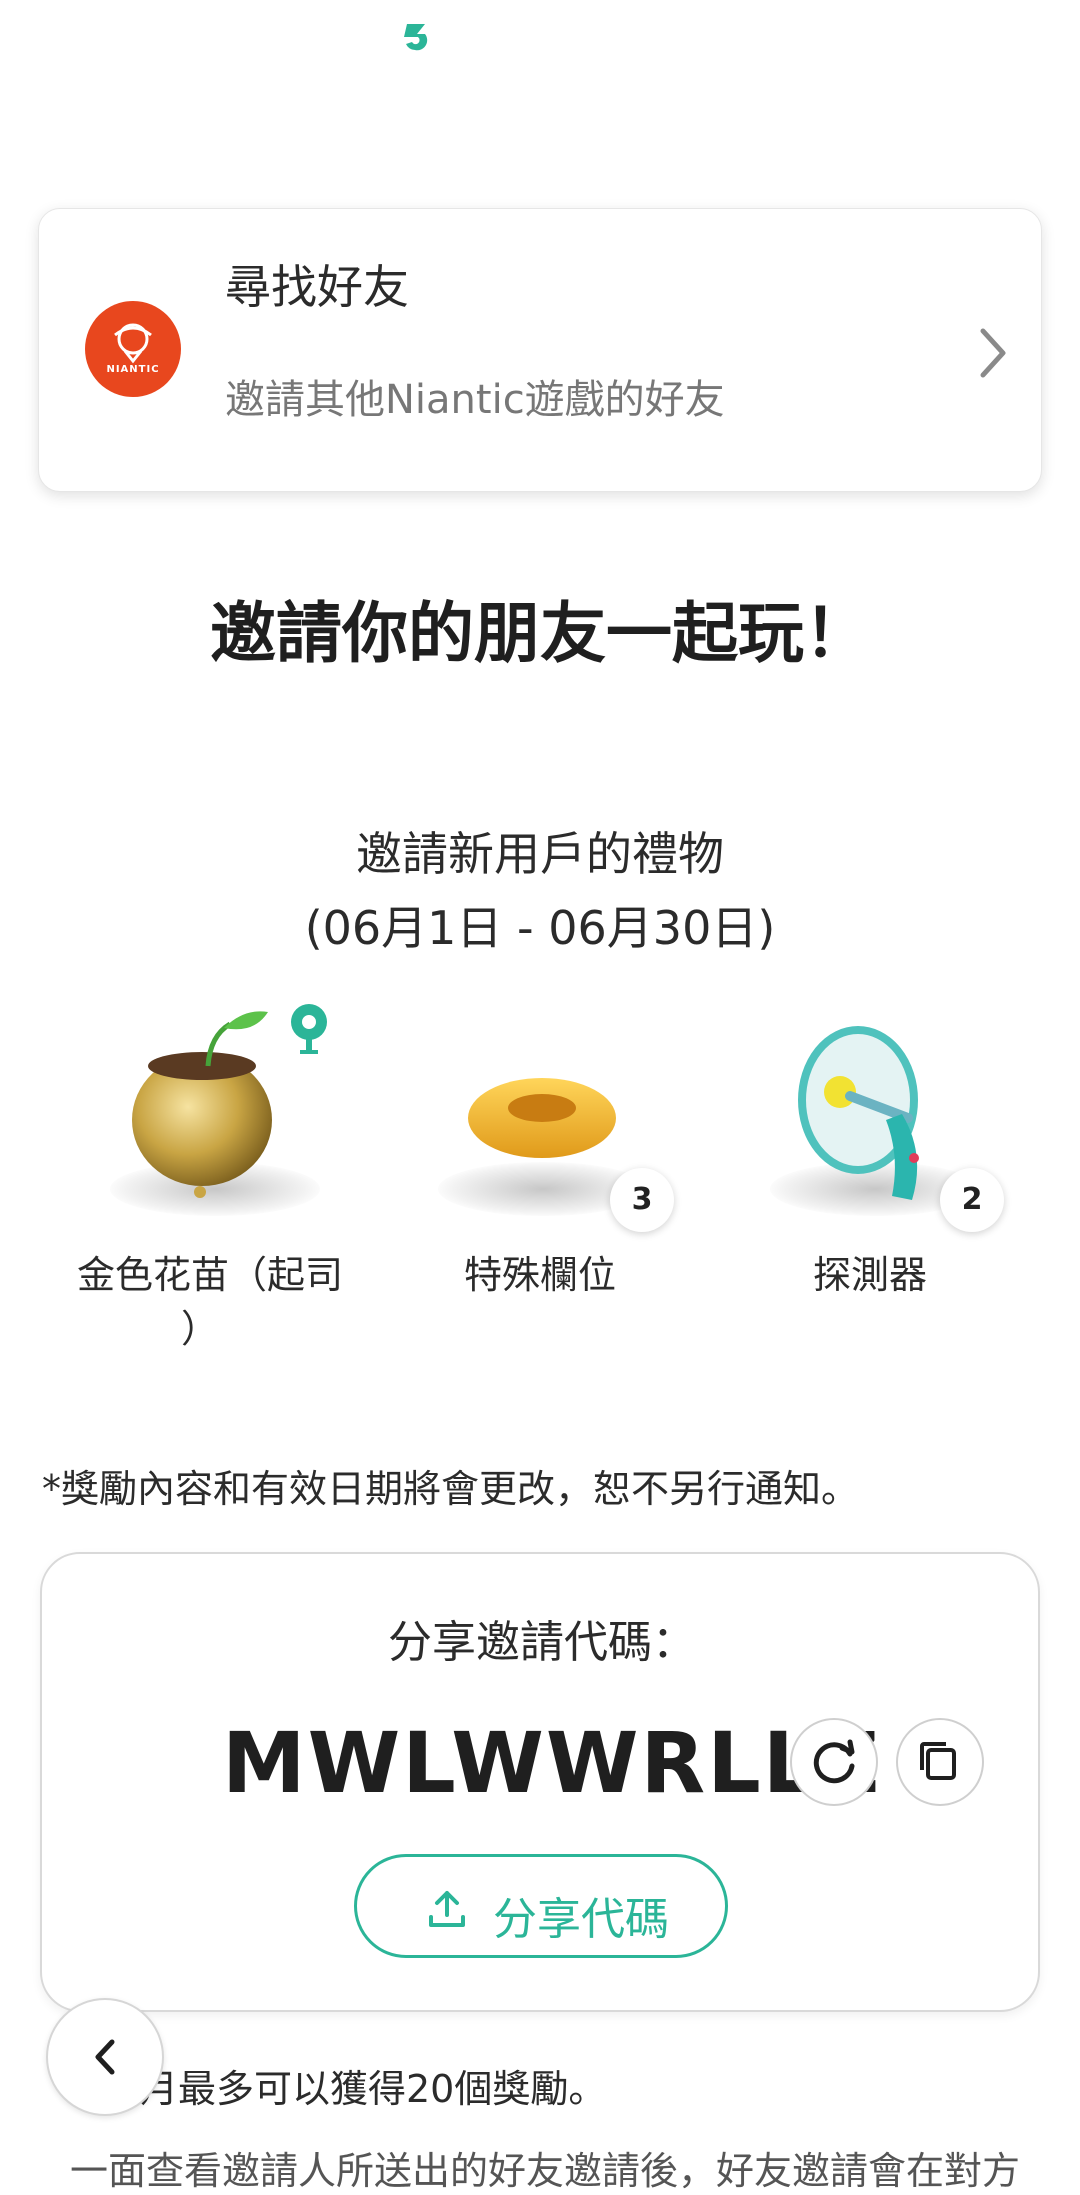  Describe the element at coordinates (858, 1113) in the screenshot. I see `detector-icon` at that location.